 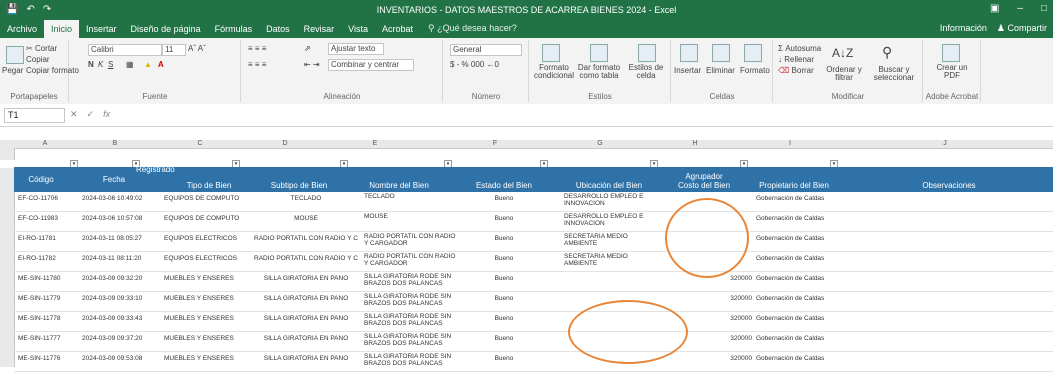 I want to click on cell-codigo: EF-CO-11983, so click(x=48, y=218).